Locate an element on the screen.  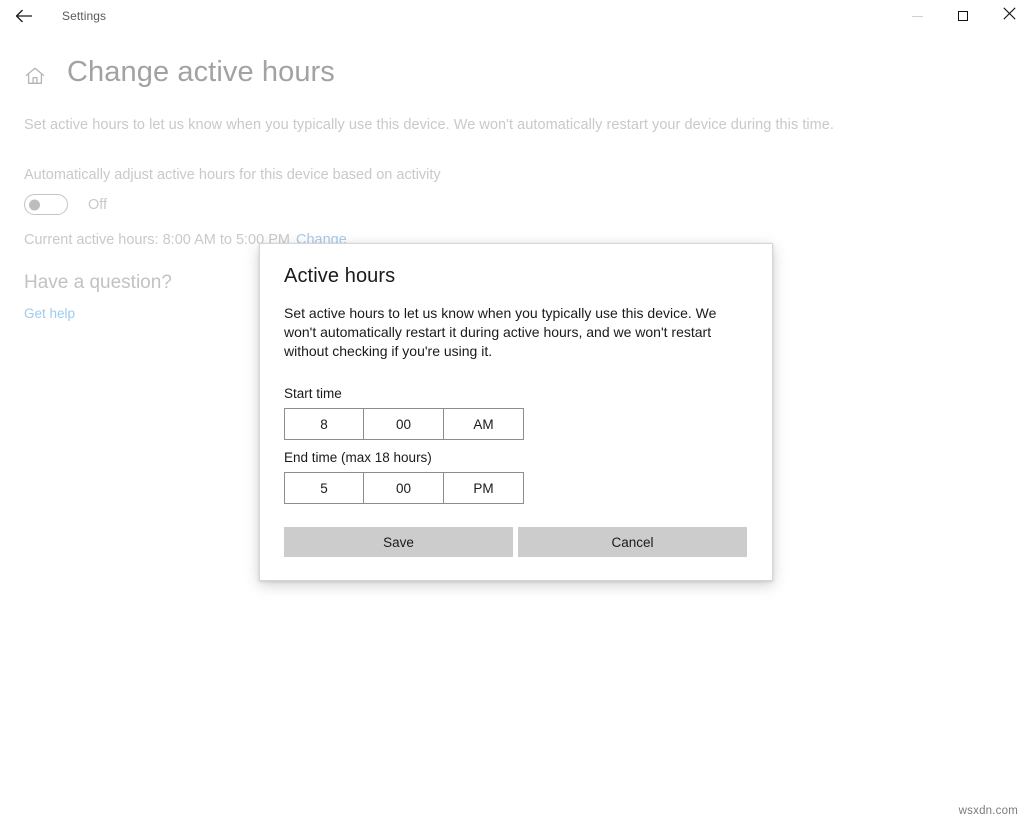
get-help-link: Get help is located at coordinates (49, 313).